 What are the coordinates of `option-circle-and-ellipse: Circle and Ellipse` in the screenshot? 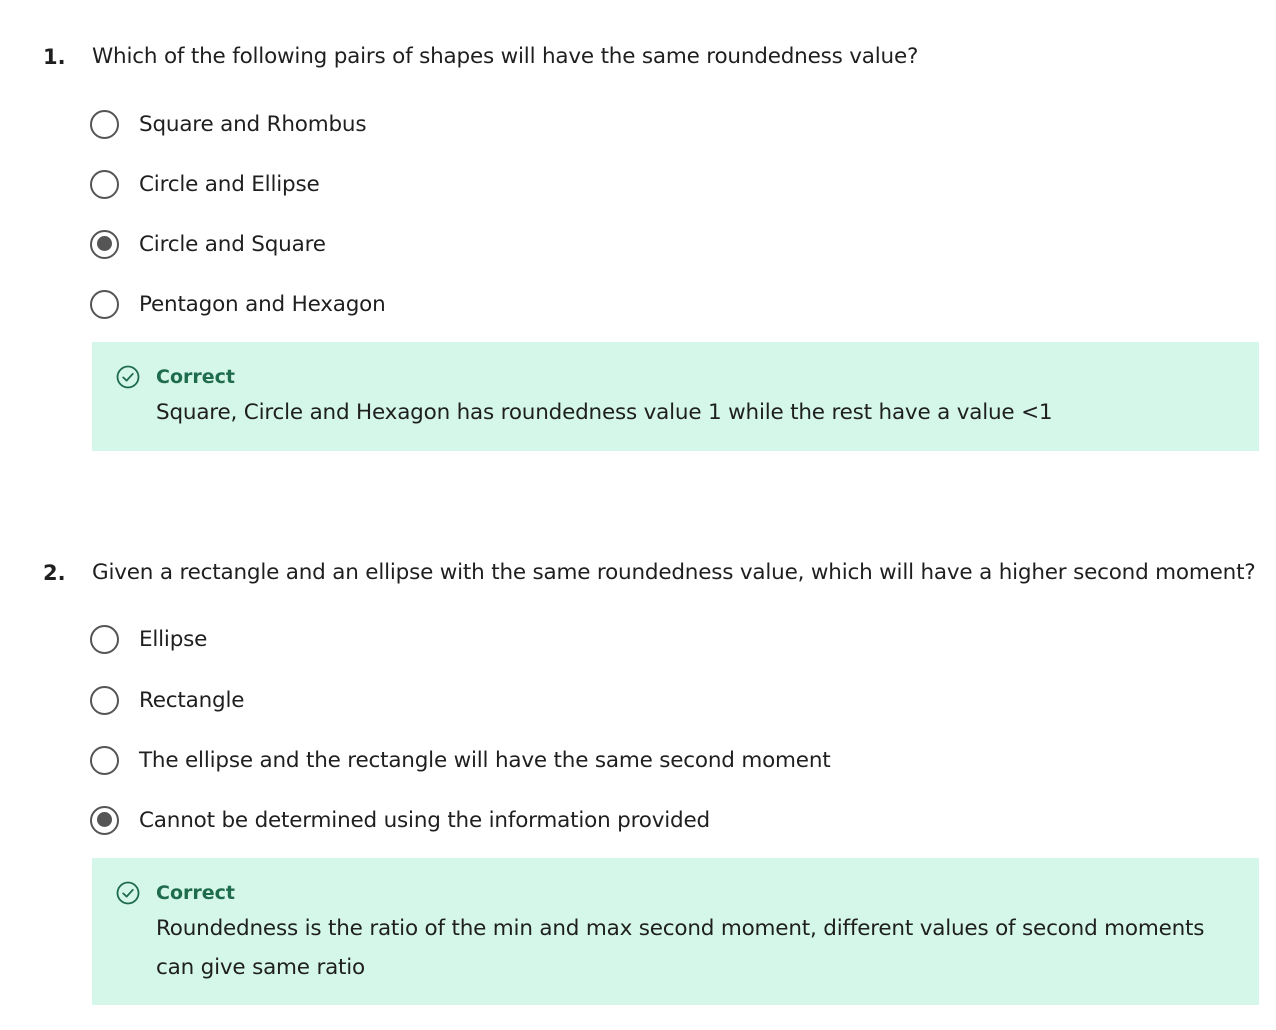 It's located at (205, 184).